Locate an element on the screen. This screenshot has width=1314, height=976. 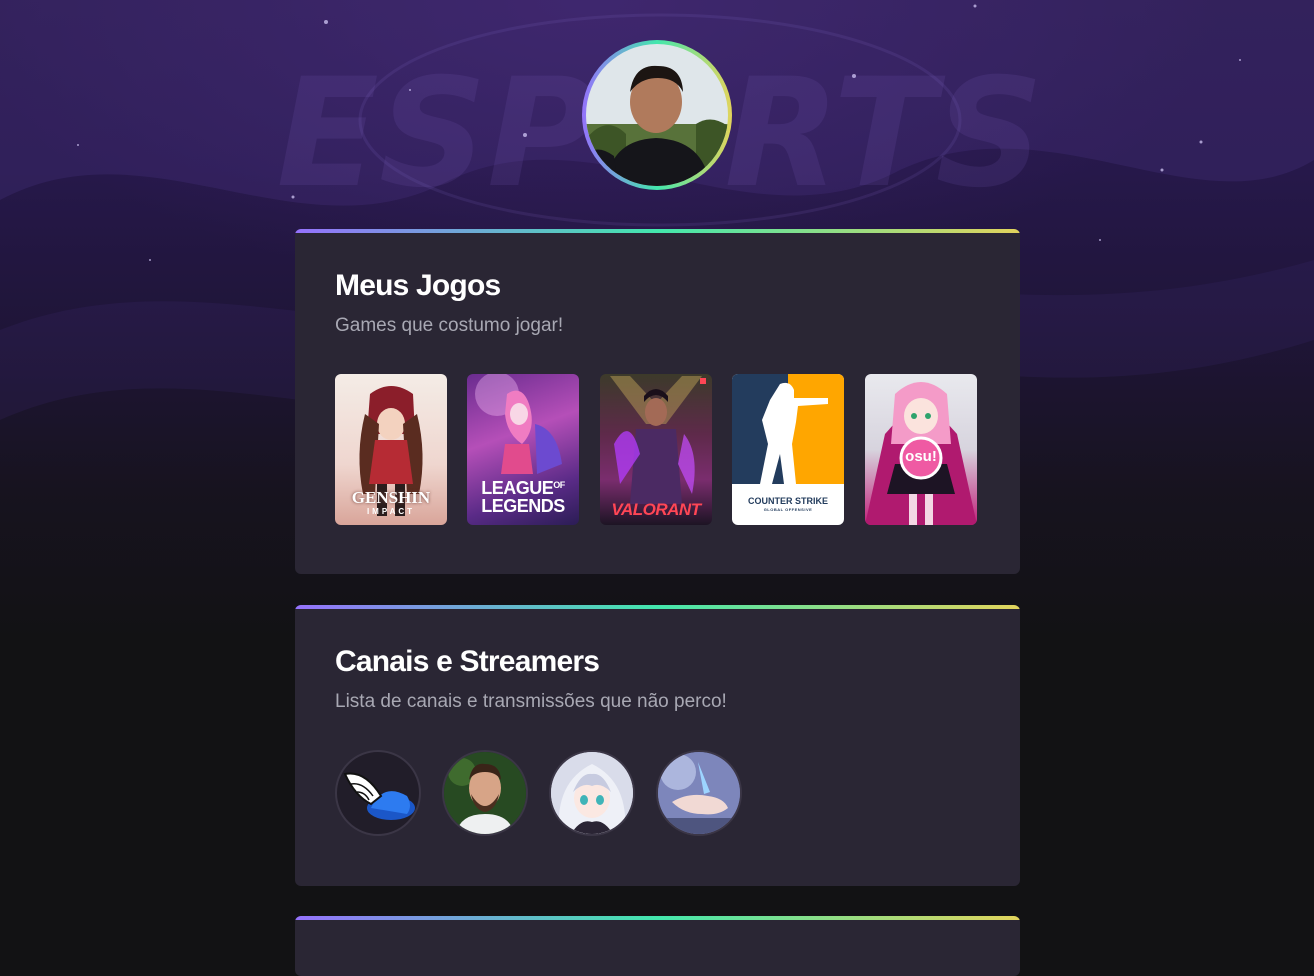
genshin-logo-sub: IMPACT is located at coordinates (391, 511).